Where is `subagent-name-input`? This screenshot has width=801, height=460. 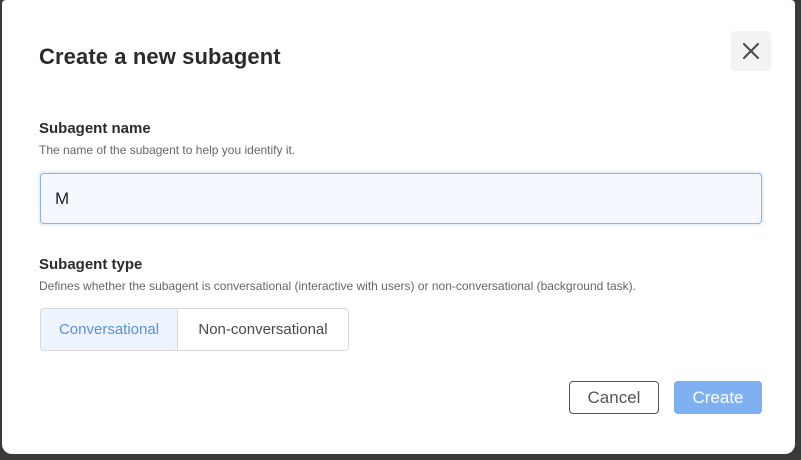 subagent-name-input is located at coordinates (401, 198).